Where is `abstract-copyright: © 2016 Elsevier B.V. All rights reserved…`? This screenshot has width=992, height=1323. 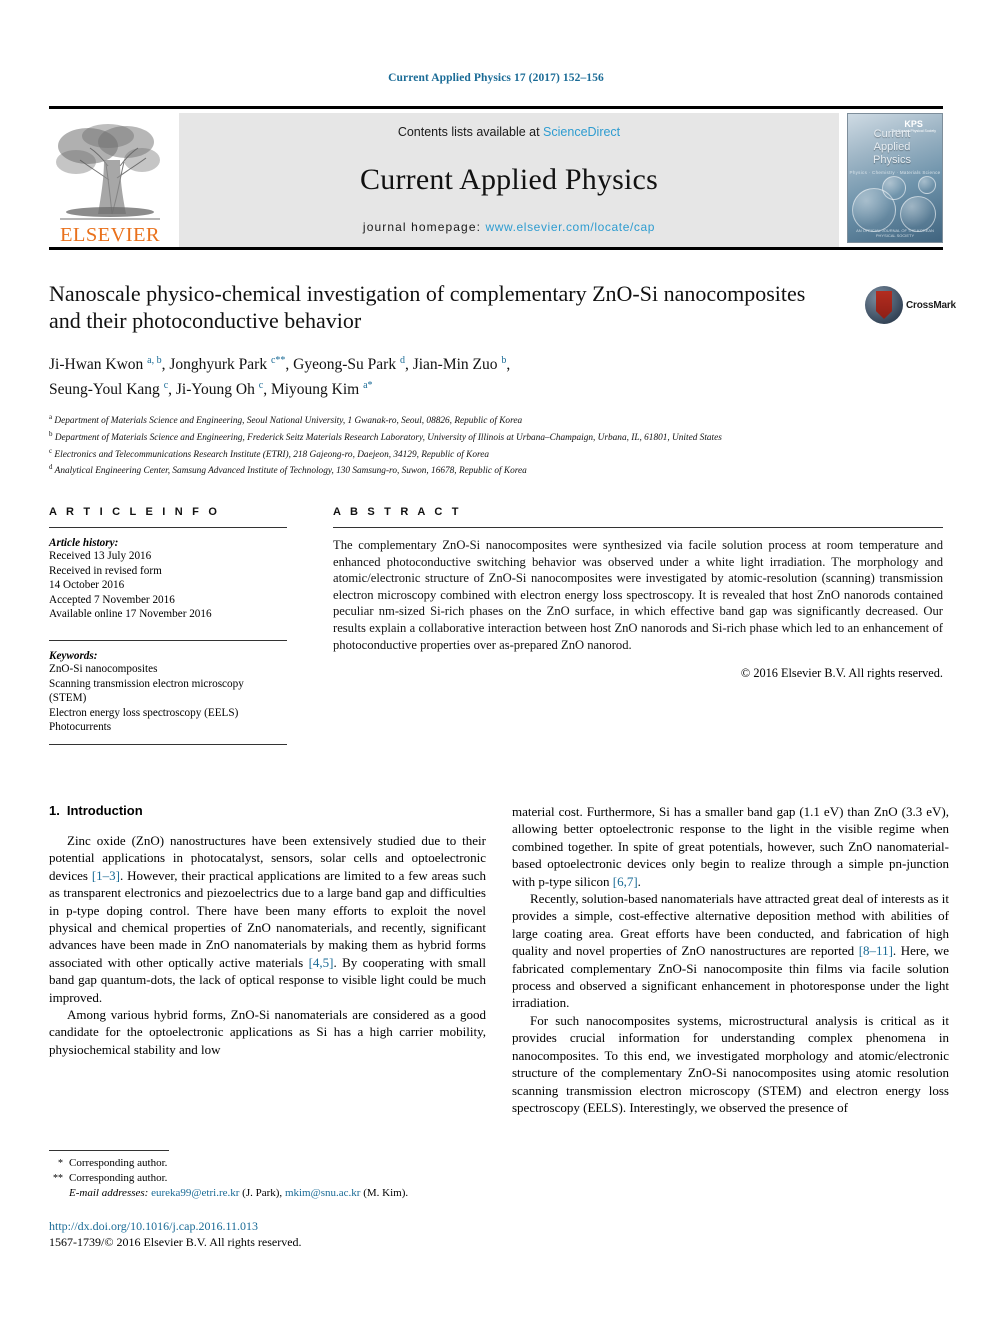
abstract-copyright: © 2016 Elsevier B.V. All rights reserved… is located at coordinates (841, 673).